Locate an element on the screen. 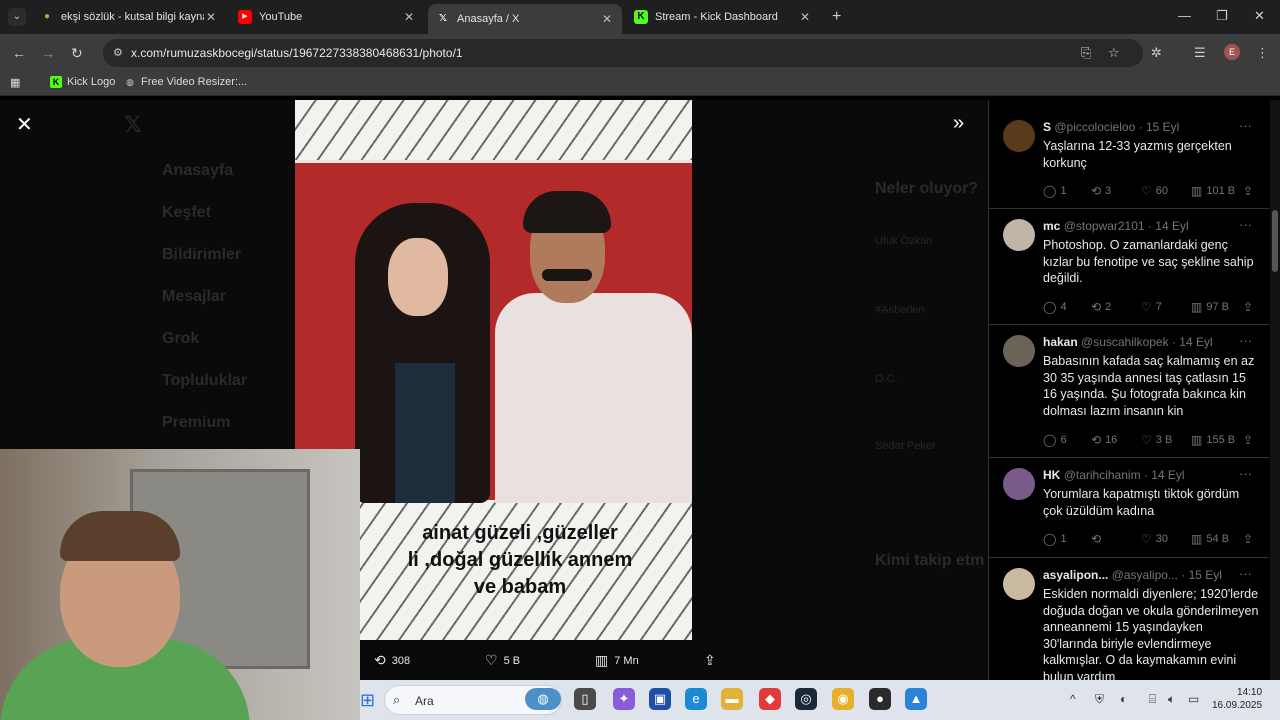 This screenshot has width=1280, height=720. replies-scrollbar is located at coordinates (1275, 390).